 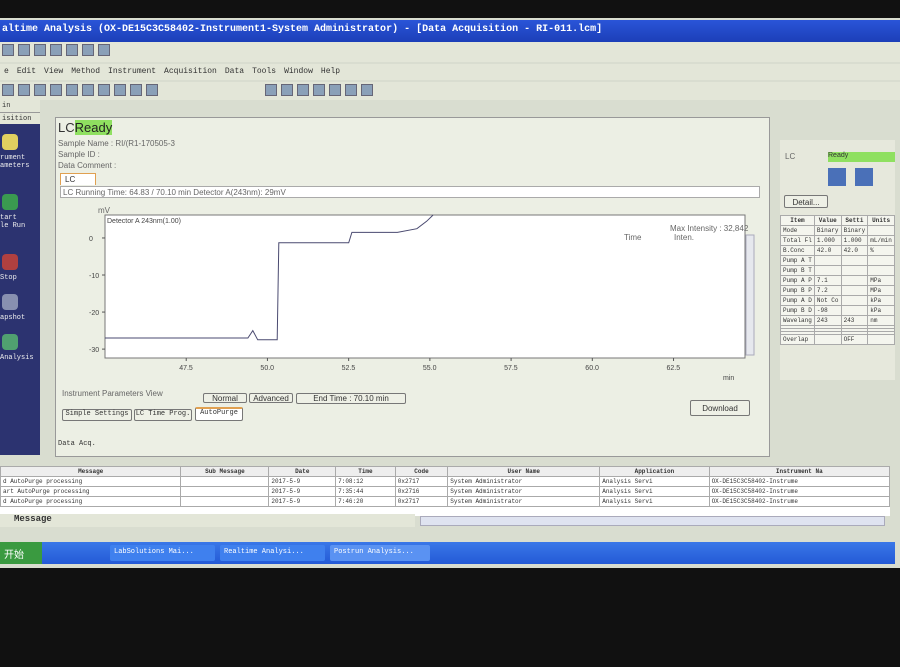 I want to click on menu-file: e, so click(x=6, y=71).